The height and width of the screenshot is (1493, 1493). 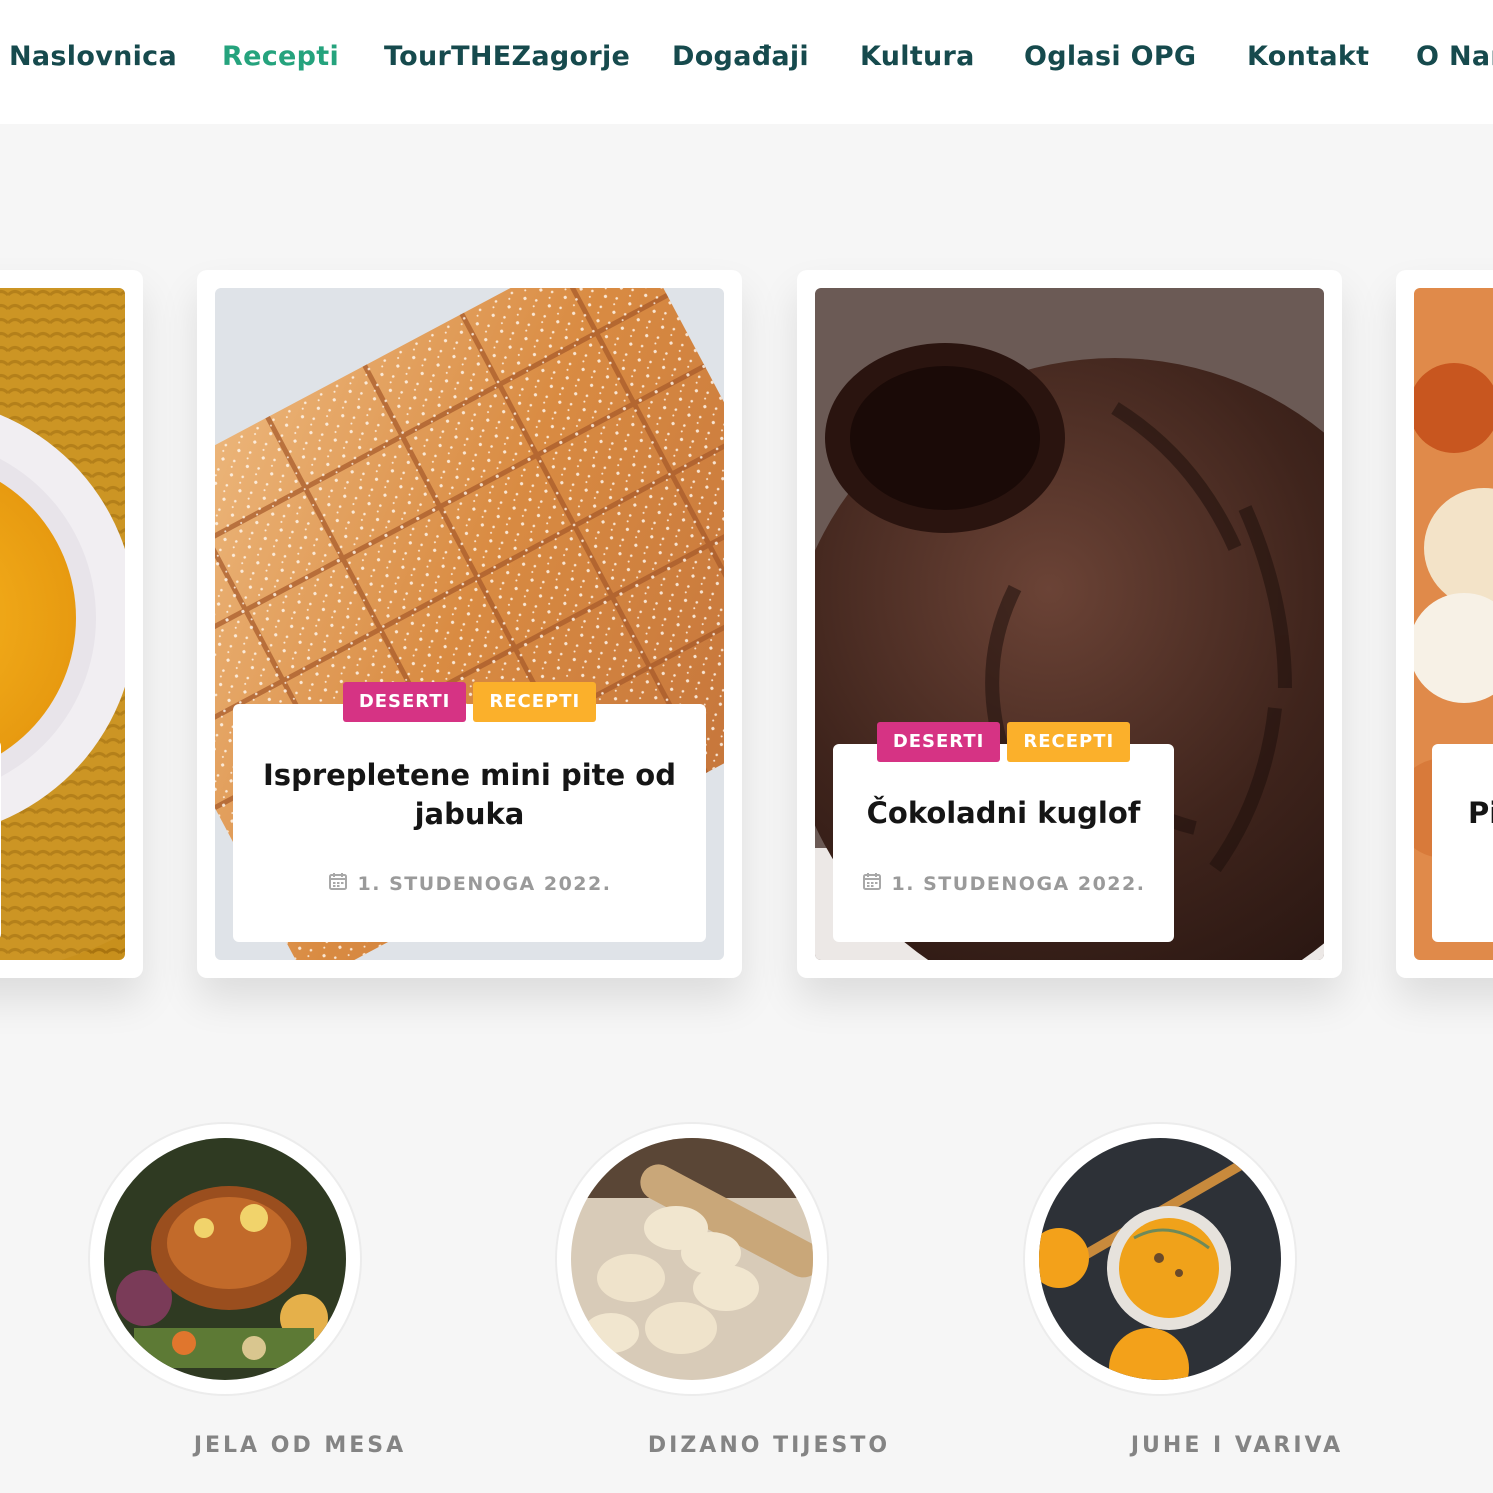 I want to click on category-label-juhe-i-variva: JUHE I VARIVA, so click(x=1237, y=1445).